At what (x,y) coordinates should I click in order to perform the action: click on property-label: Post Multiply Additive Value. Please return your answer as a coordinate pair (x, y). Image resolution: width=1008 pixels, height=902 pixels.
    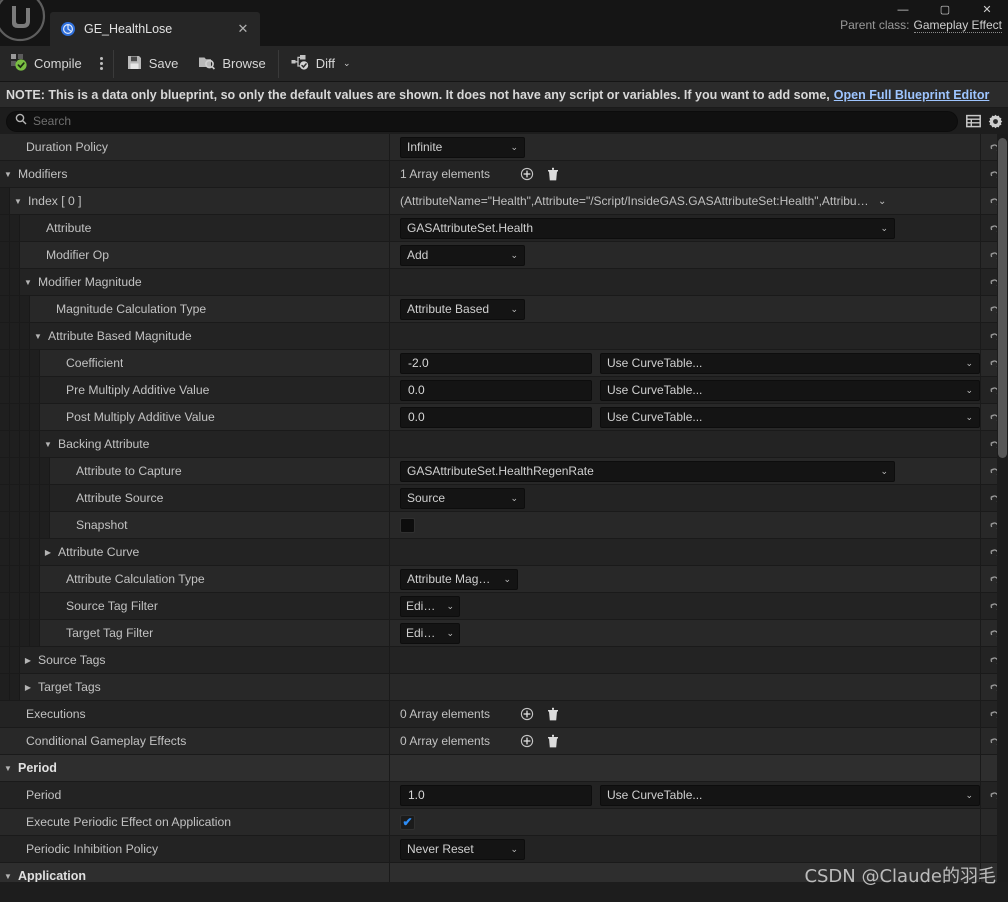
    Looking at the image, I should click on (140, 417).